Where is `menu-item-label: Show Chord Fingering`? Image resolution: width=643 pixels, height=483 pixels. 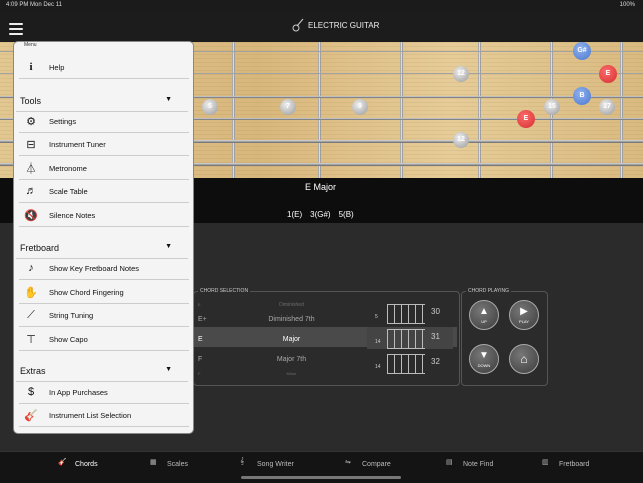 menu-item-label: Show Chord Fingering is located at coordinates (86, 292).